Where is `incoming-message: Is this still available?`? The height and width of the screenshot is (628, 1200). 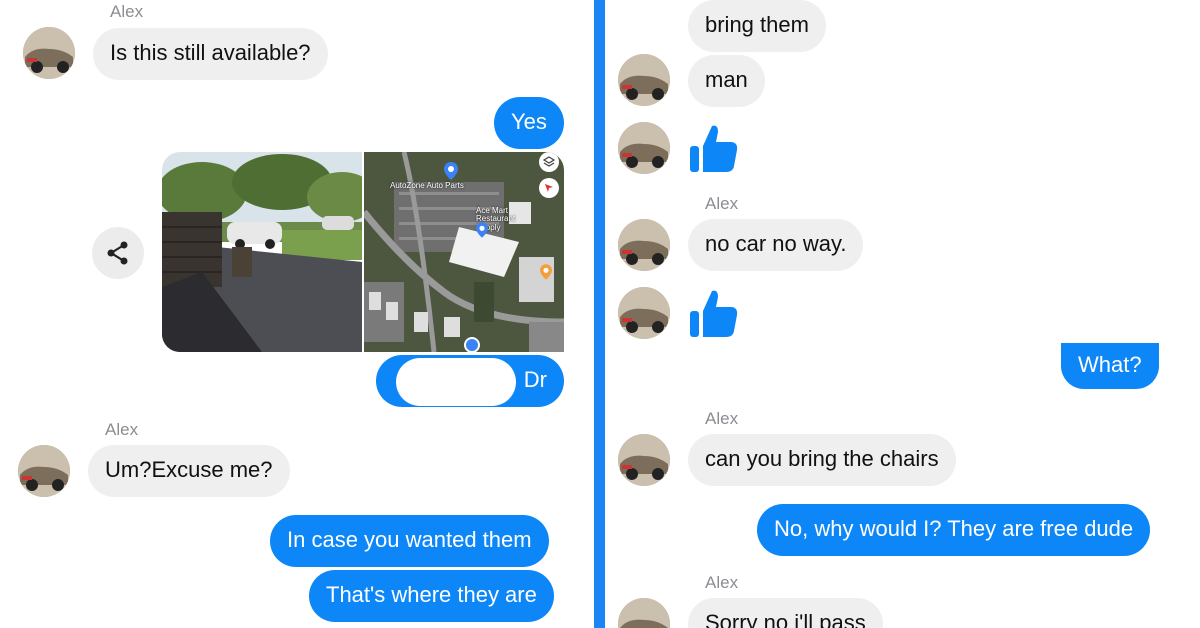 incoming-message: Is this still available? is located at coordinates (210, 54).